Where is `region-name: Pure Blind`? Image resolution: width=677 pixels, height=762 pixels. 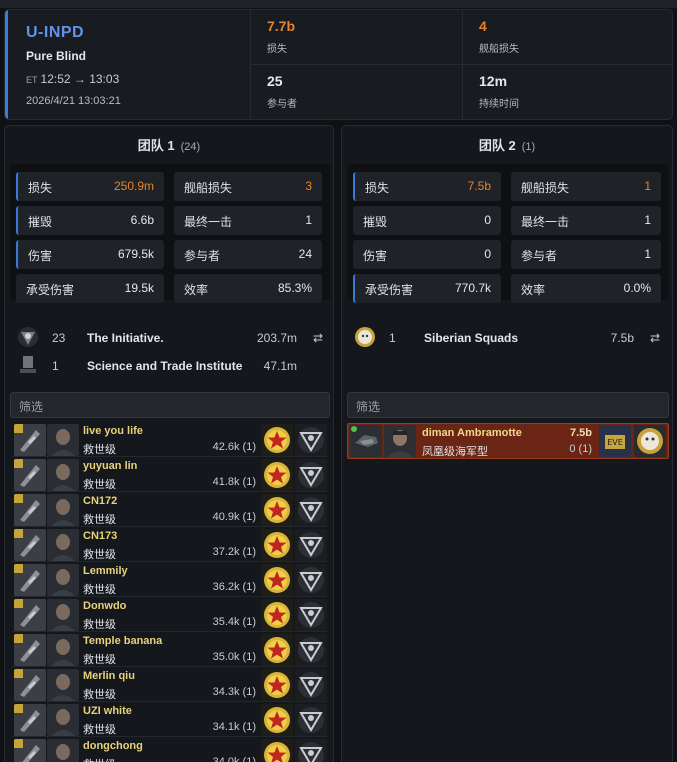
region-name: Pure Blind is located at coordinates (138, 56).